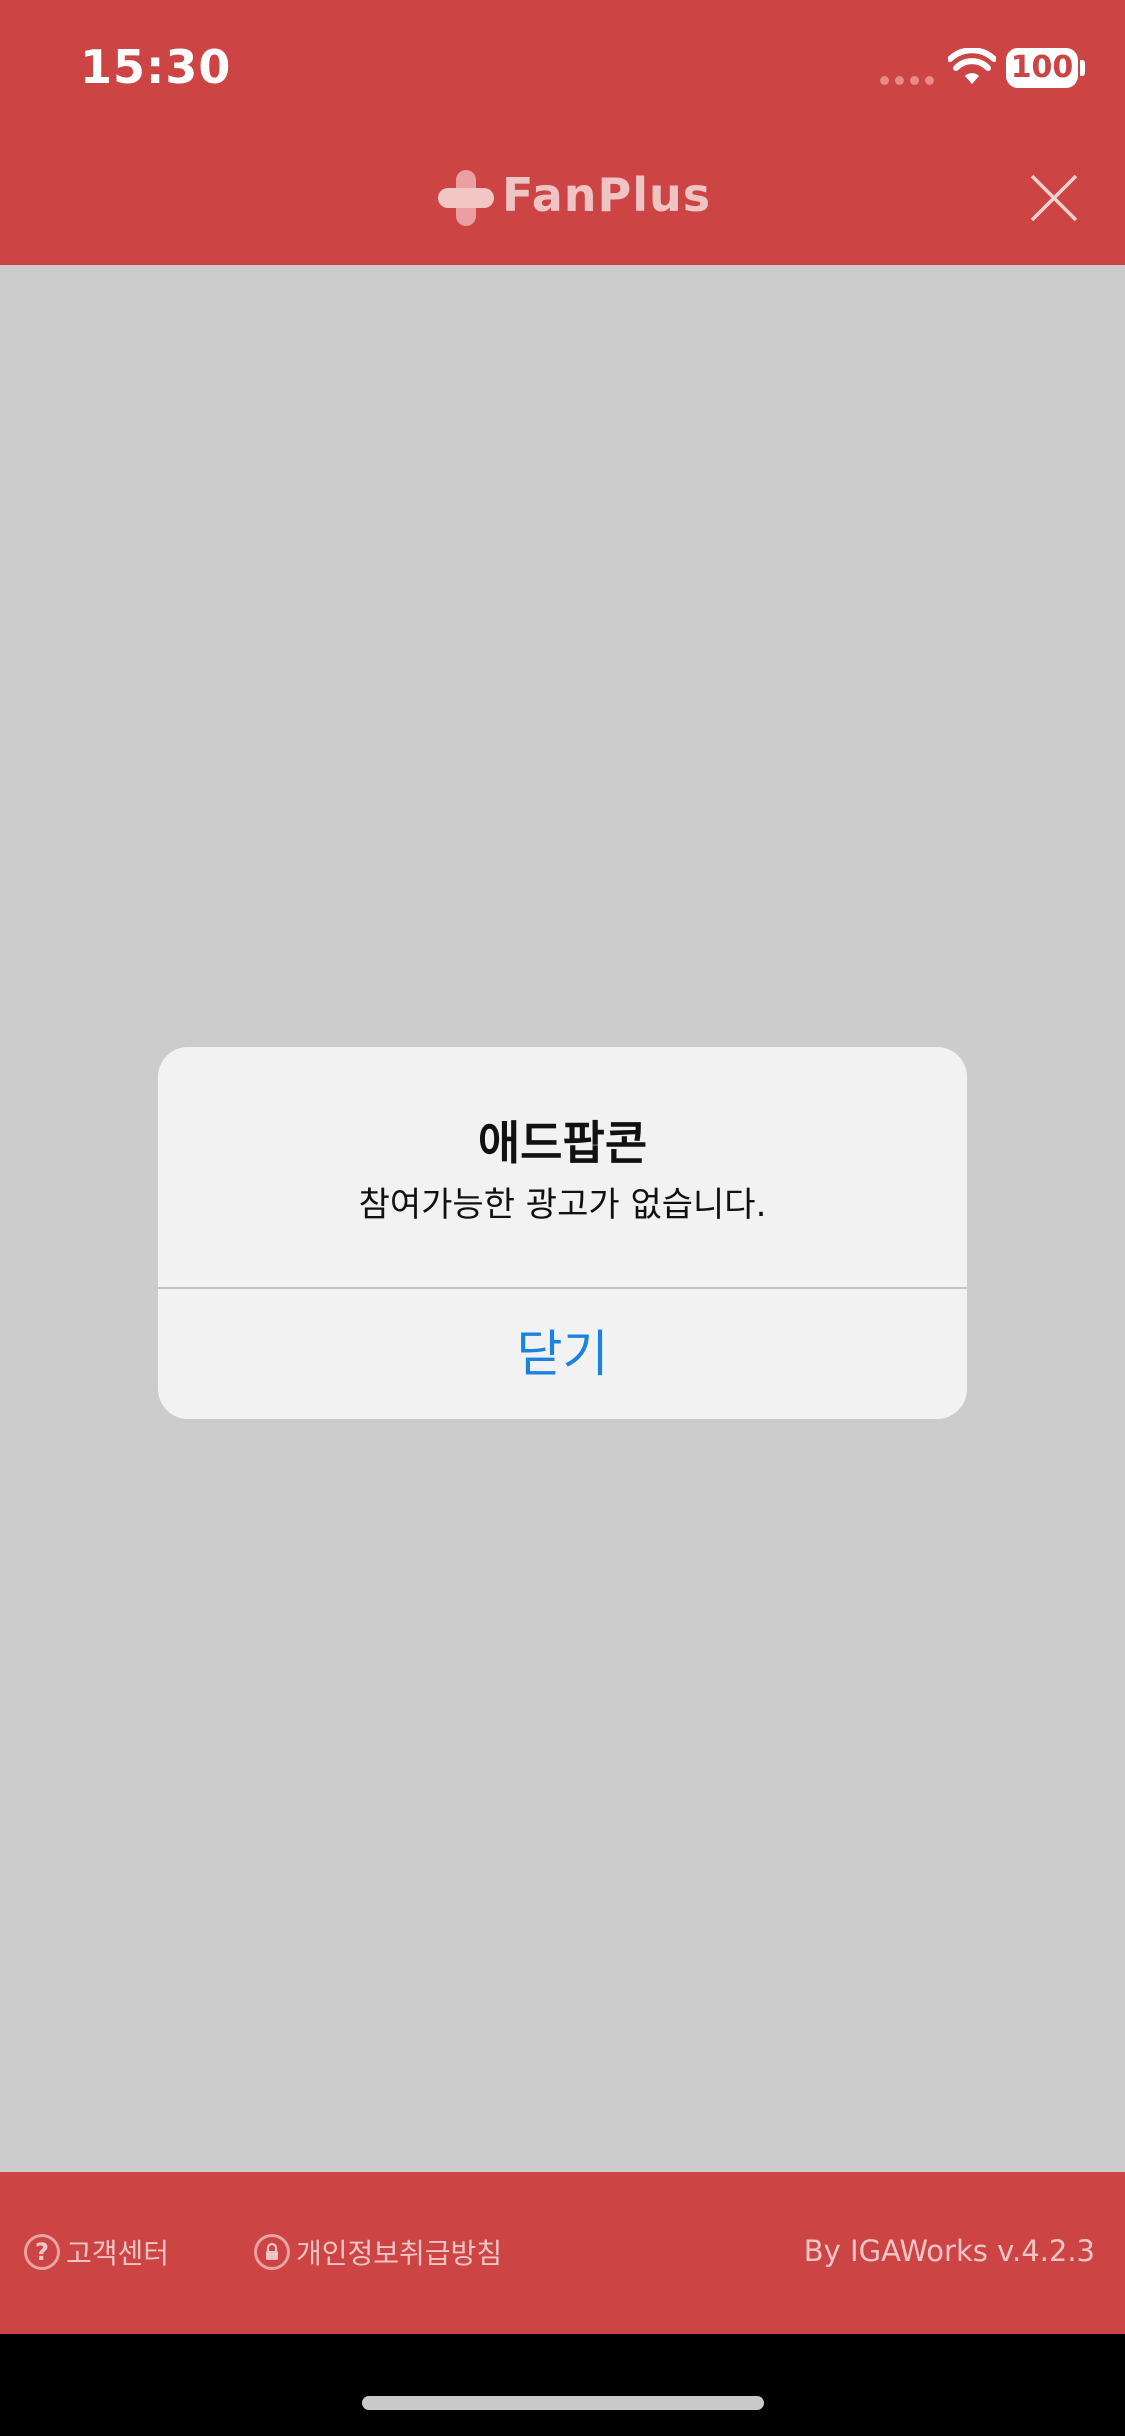  Describe the element at coordinates (1054, 198) in the screenshot. I see `close-icon` at that location.